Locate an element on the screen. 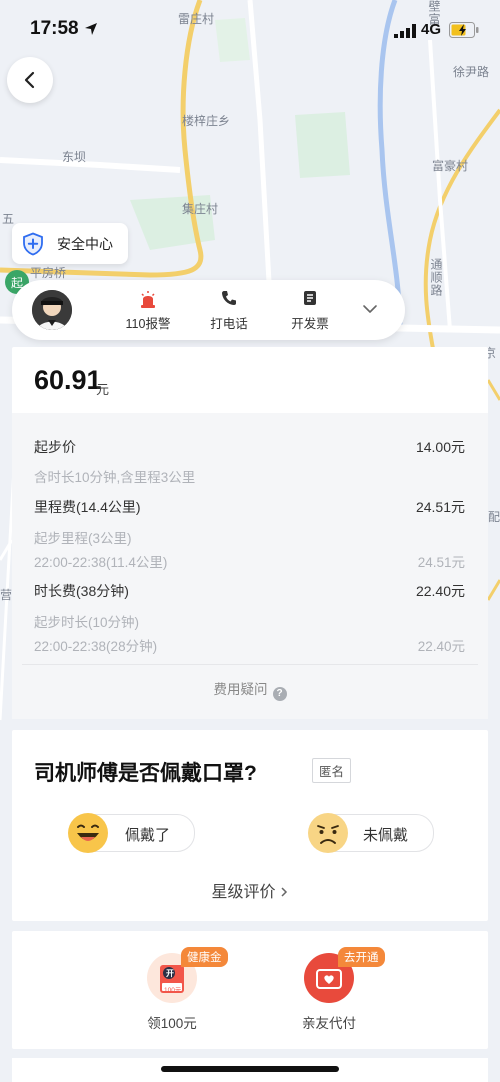 Image resolution: width=500 pixels, height=1082 pixels. star-rating-link: 星级评价 is located at coordinates (250, 890).